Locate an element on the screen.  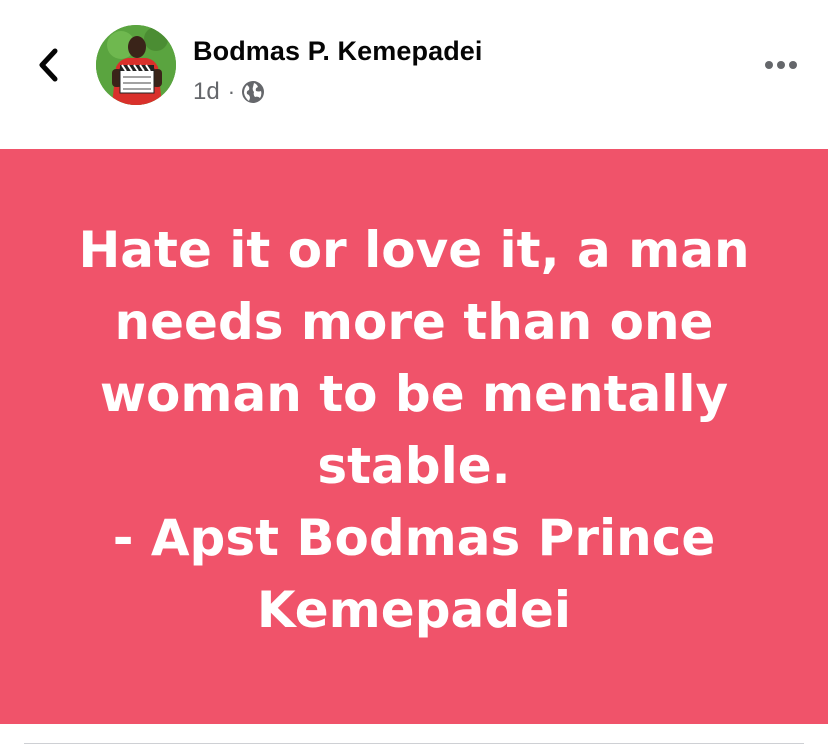
more-options-button is located at coordinates (781, 65).